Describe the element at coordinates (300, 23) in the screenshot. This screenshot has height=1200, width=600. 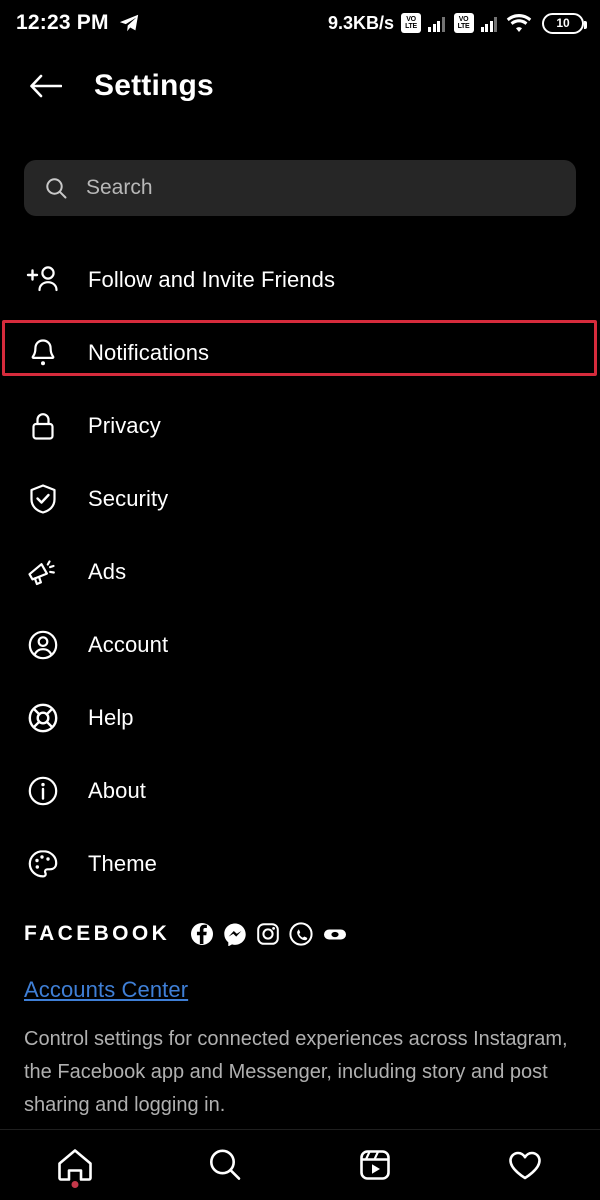
I see `status-bar: 12:23 PM 9.3KB/s VO LTE VO LTE 10` at that location.